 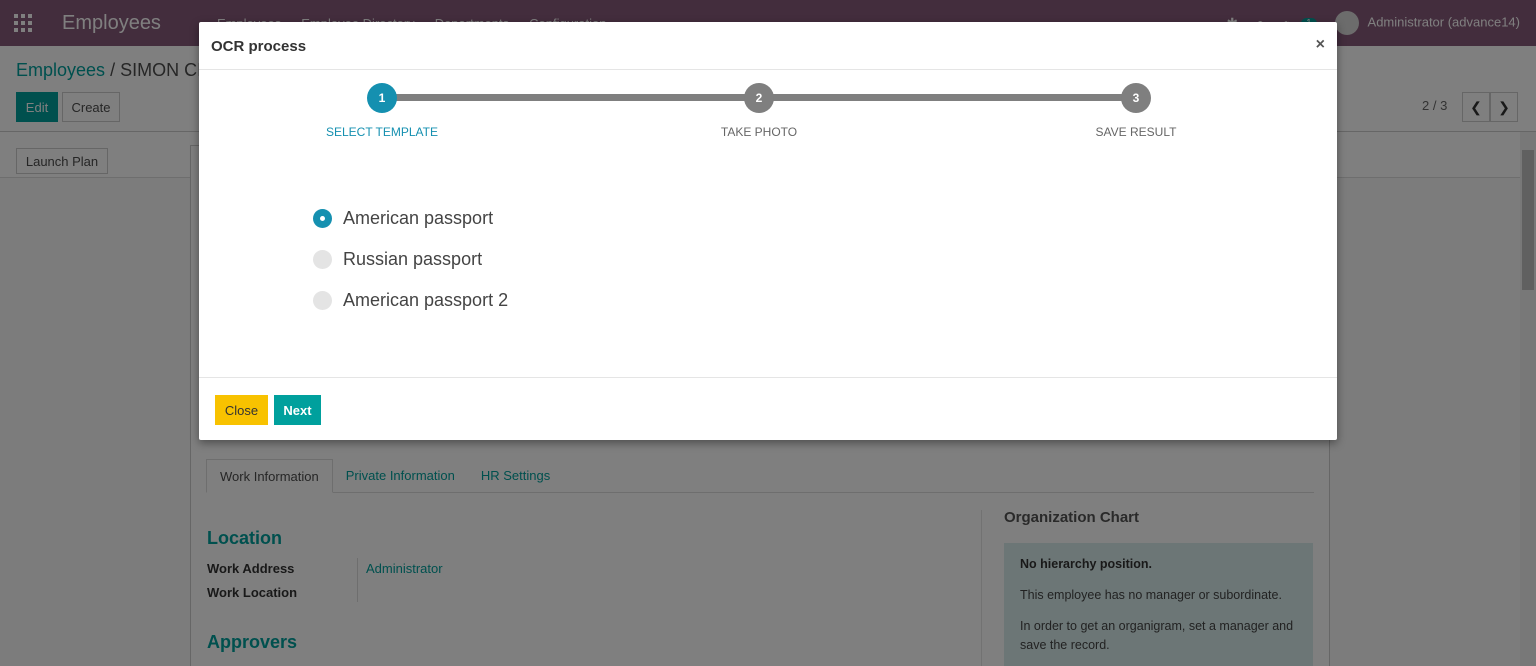 What do you see at coordinates (382, 98) in the screenshot?
I see `step-1-circle: 1` at bounding box center [382, 98].